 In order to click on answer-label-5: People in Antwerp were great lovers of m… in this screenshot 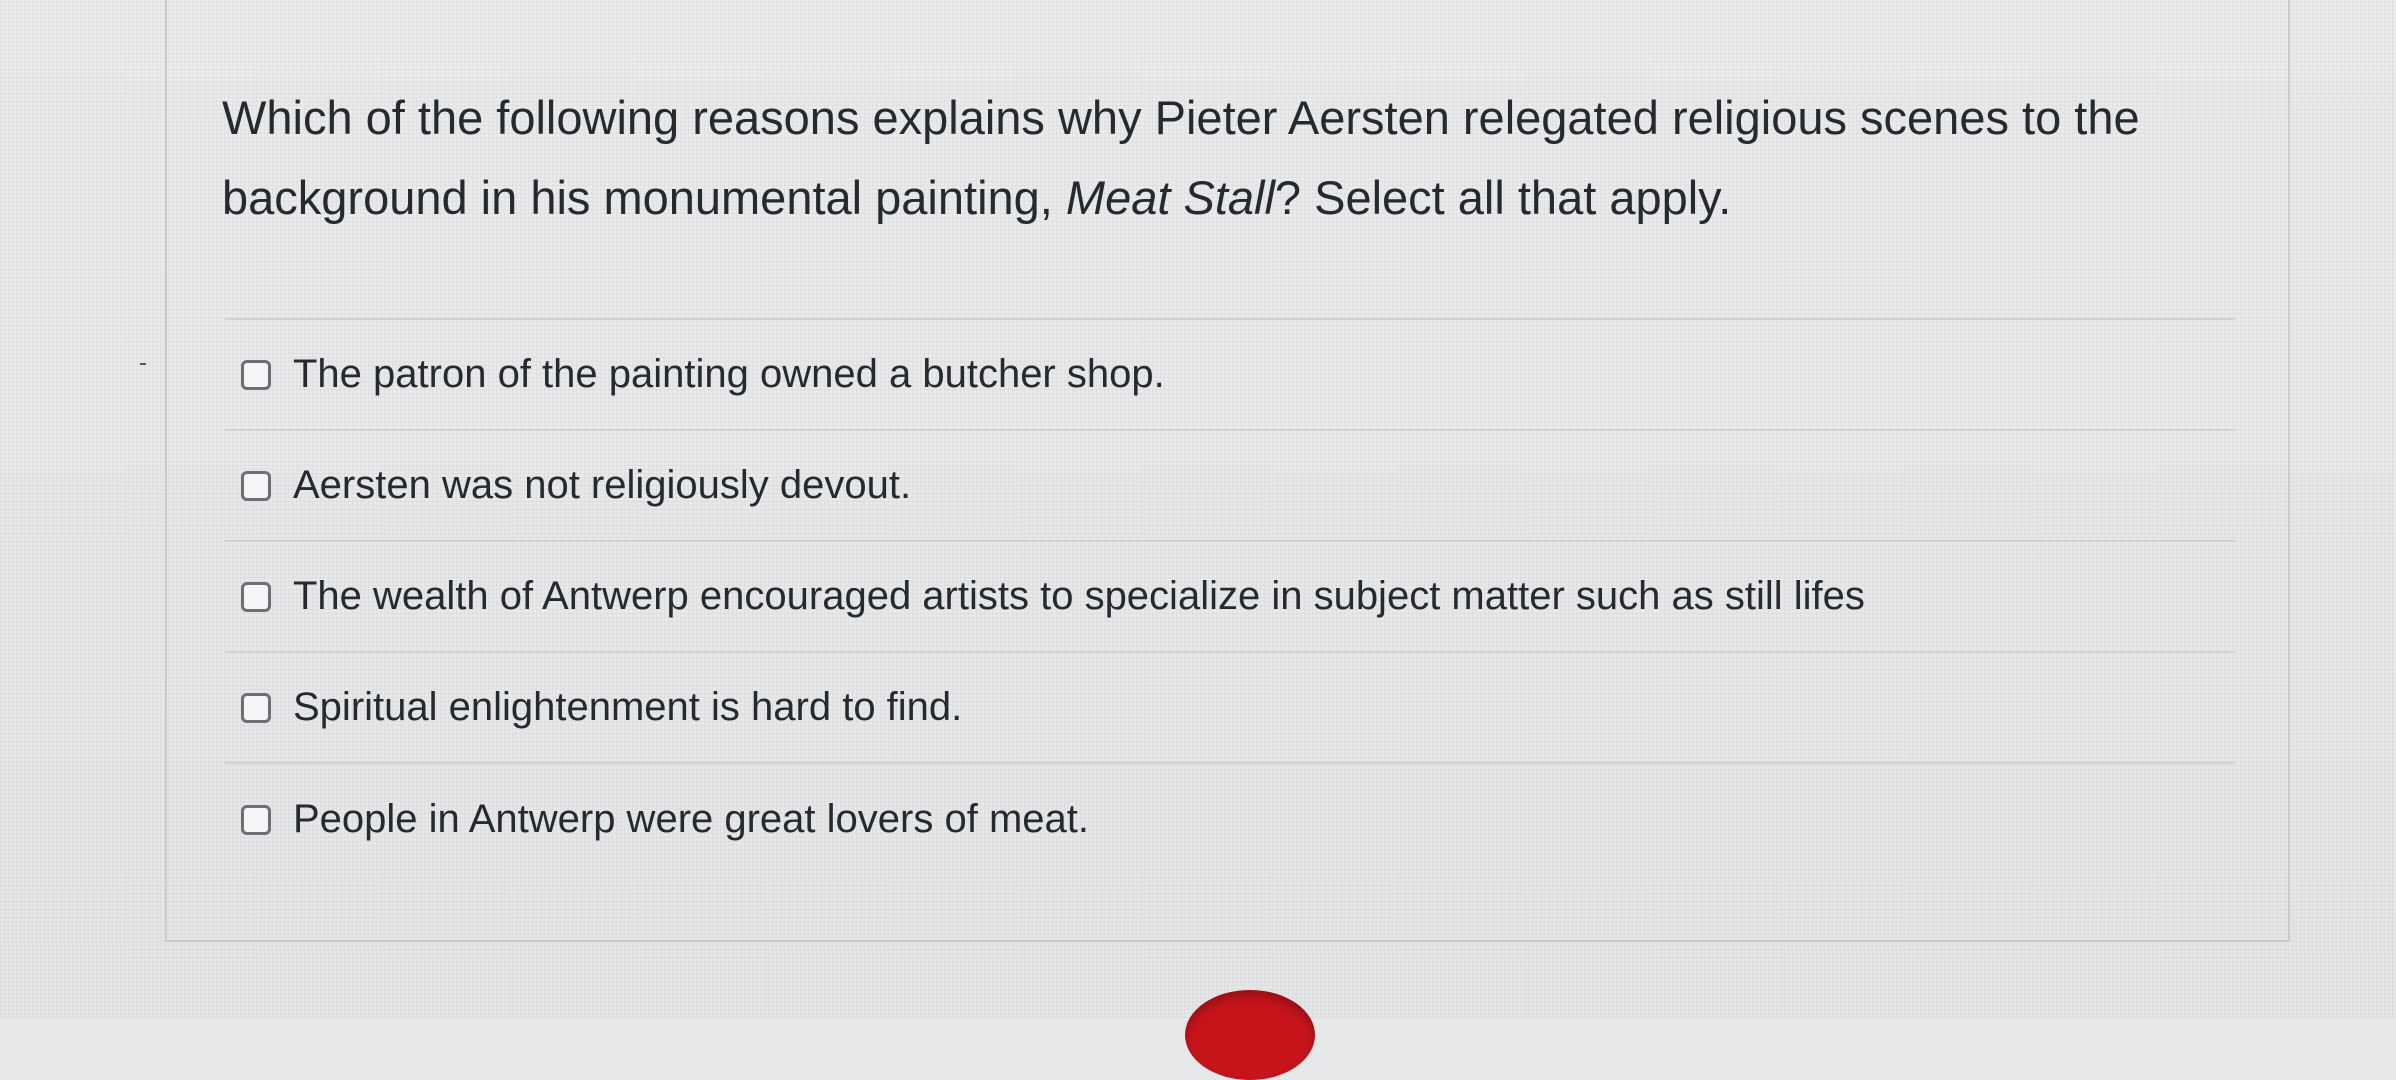, I will do `click(691, 819)`.